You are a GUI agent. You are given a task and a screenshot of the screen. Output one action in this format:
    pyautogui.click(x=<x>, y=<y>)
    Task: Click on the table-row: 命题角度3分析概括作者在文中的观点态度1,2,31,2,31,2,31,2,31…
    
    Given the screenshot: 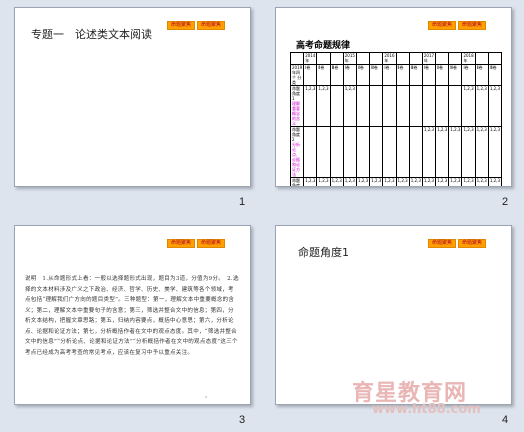 What is the action you would take?
    pyautogui.click(x=396, y=182)
    